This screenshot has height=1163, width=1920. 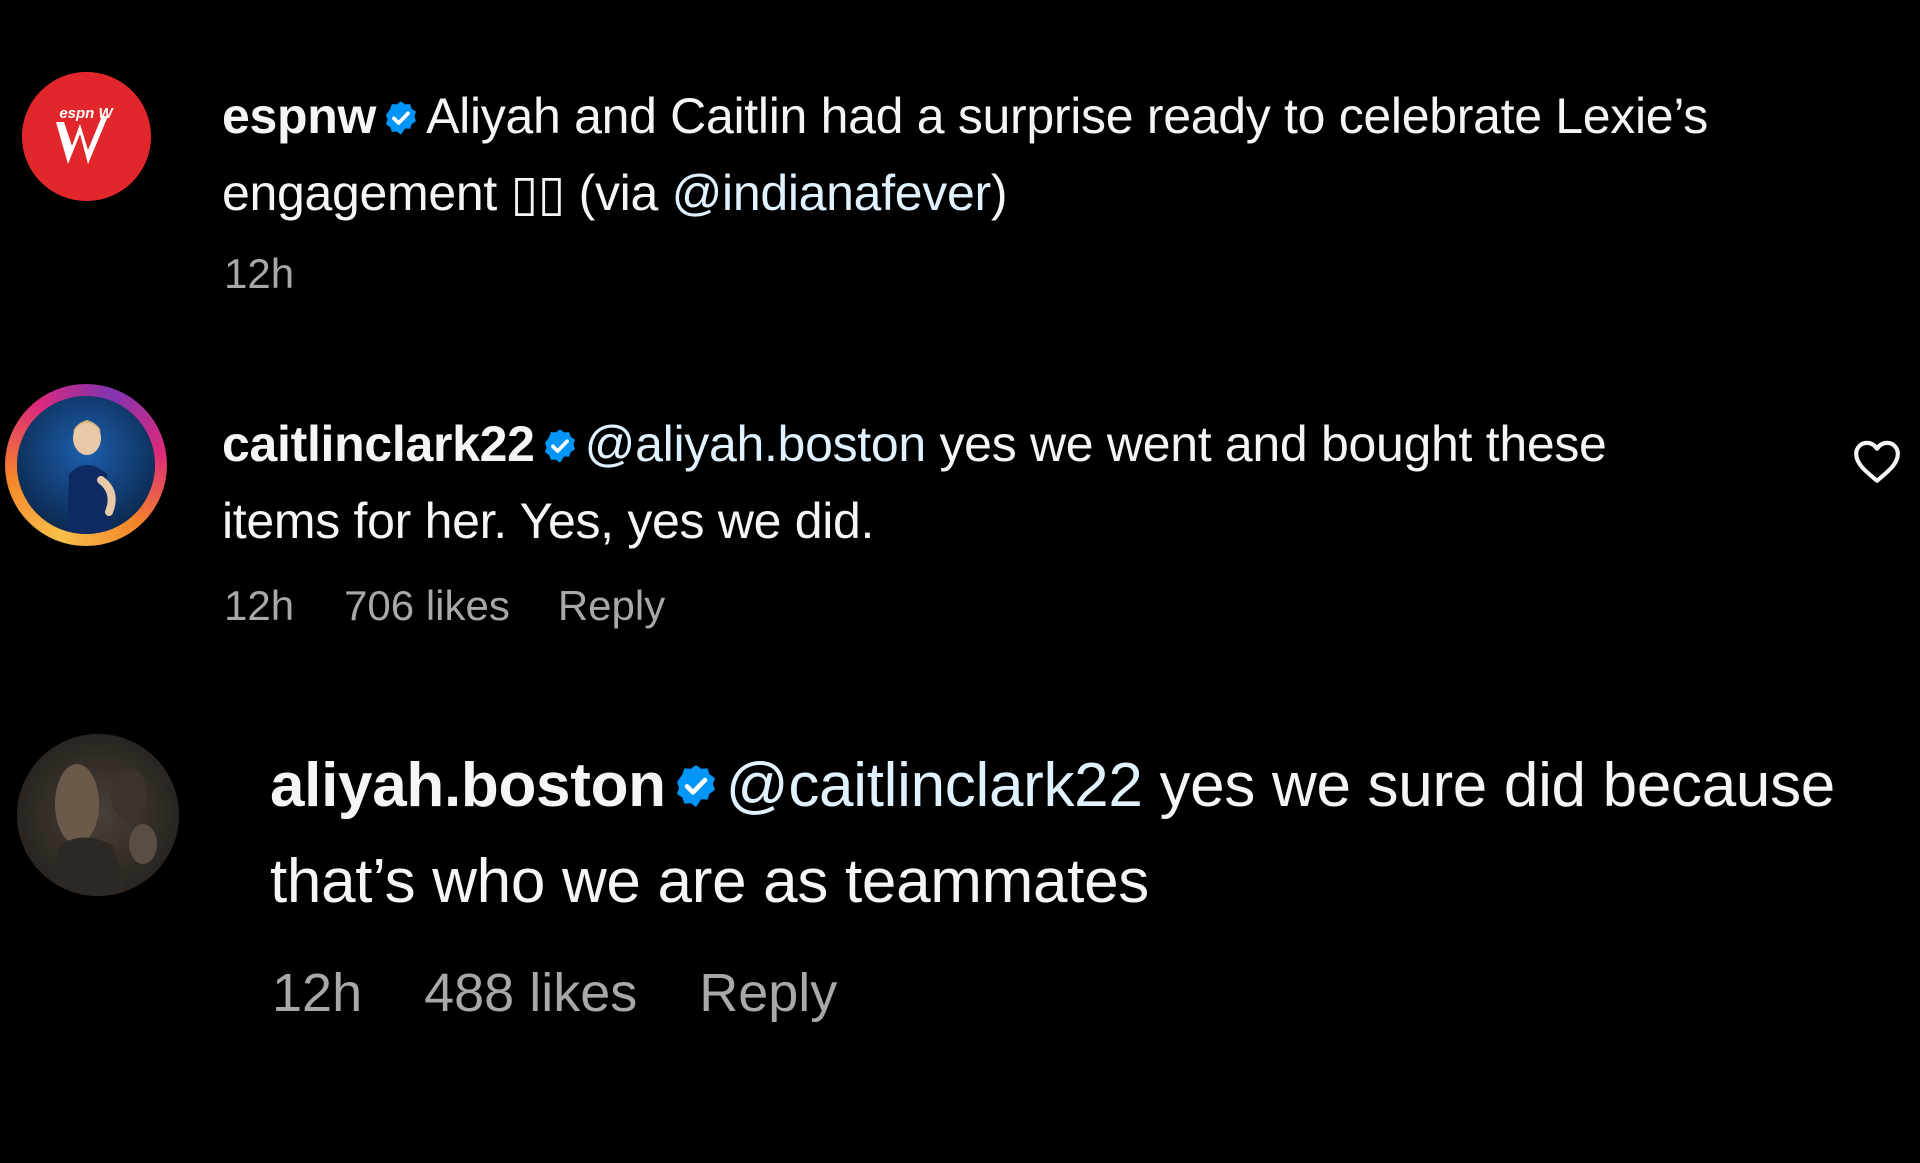 What do you see at coordinates (378, 444) in the screenshot?
I see `comment-username: caitlinclark22` at bounding box center [378, 444].